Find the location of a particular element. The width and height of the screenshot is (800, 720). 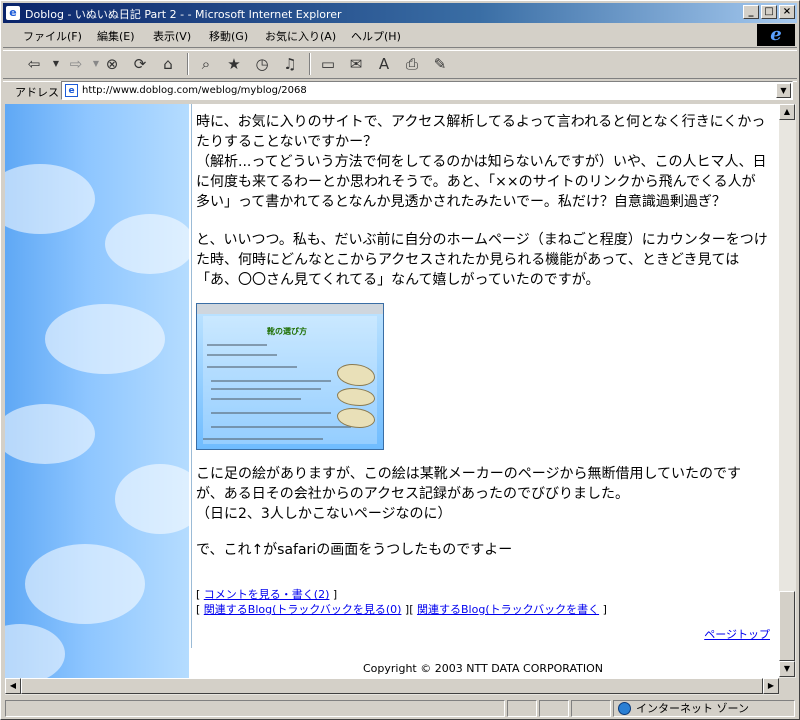

minimize-button: _ is located at coordinates (751, 12).